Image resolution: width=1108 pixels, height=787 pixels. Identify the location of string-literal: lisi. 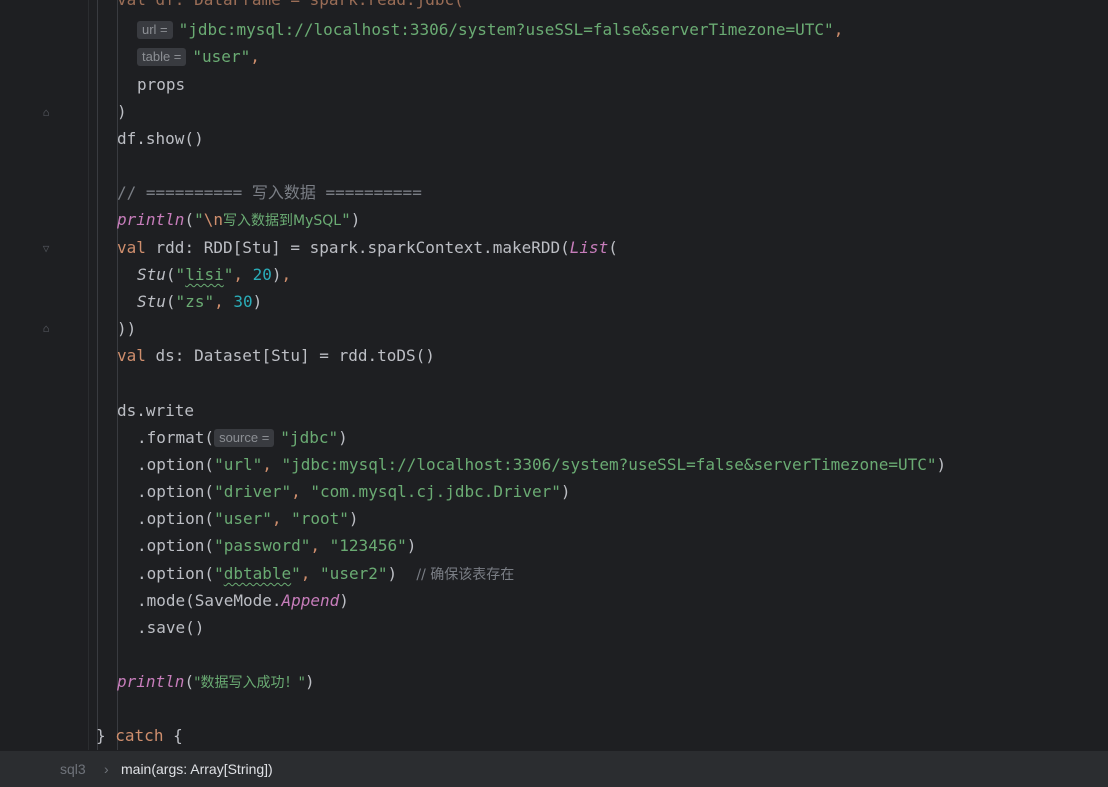
(204, 274).